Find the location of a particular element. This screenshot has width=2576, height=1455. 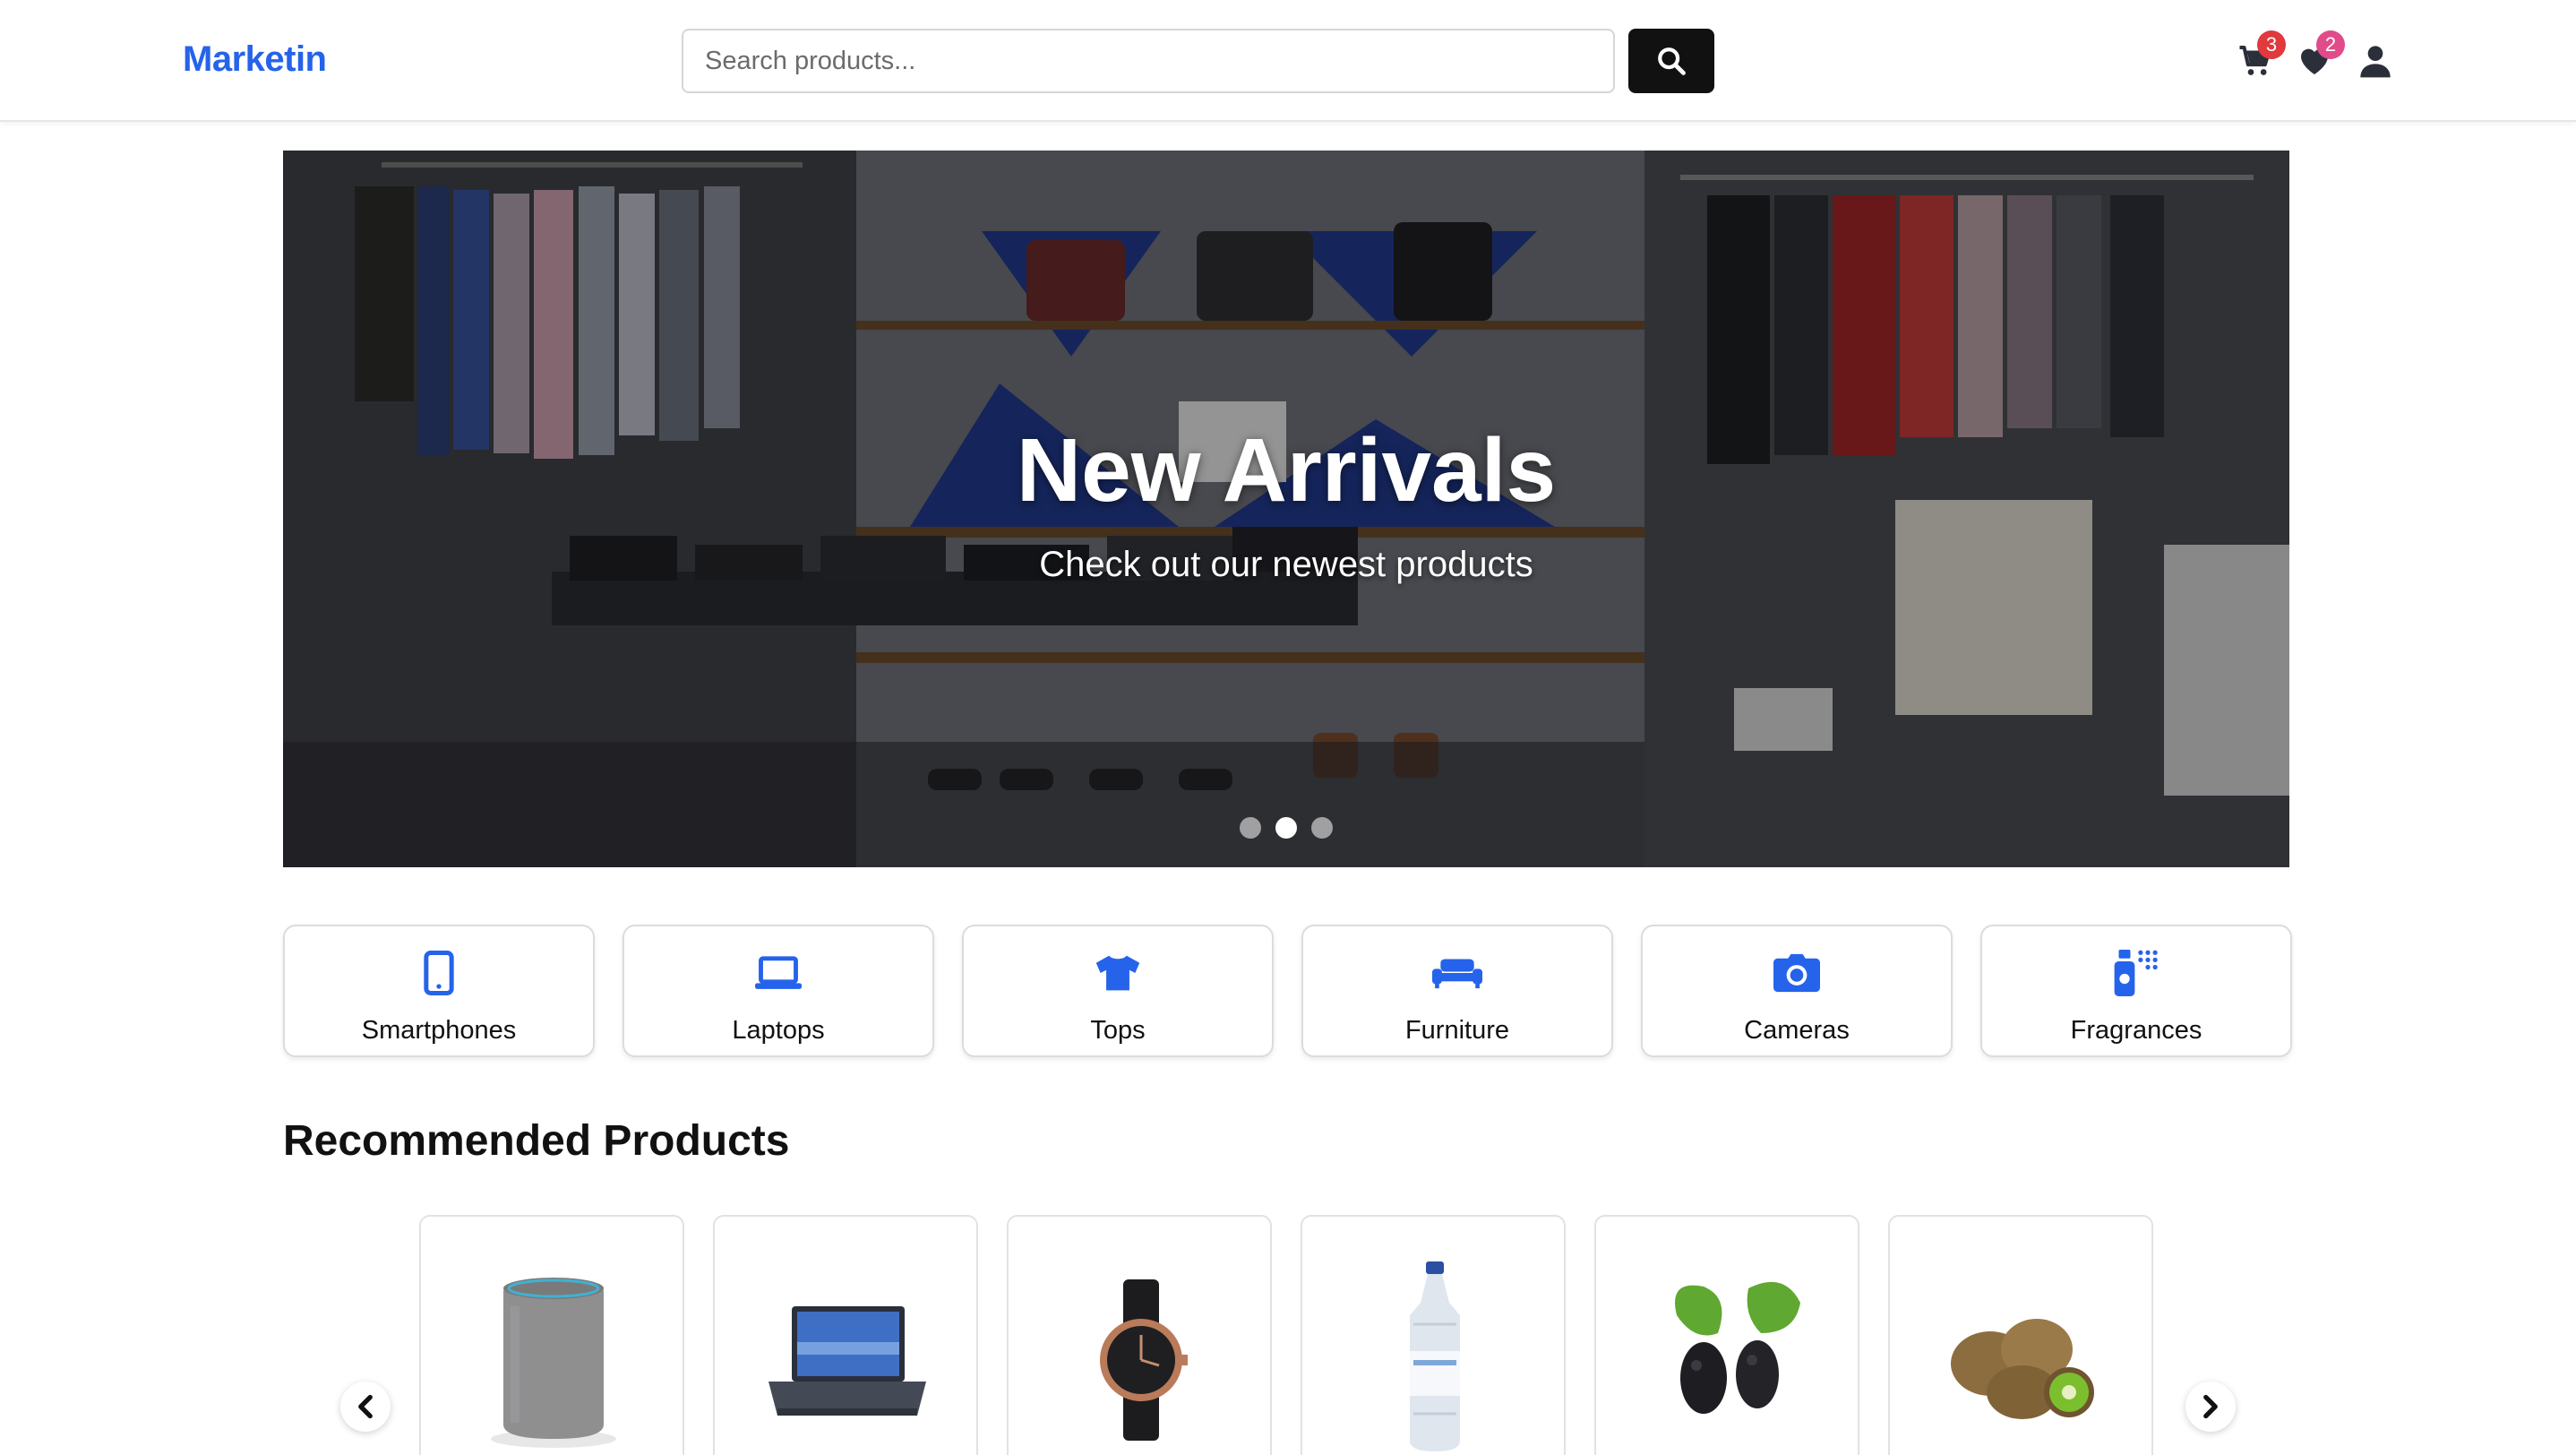

recommended-title: Recommended Products is located at coordinates (536, 1141).